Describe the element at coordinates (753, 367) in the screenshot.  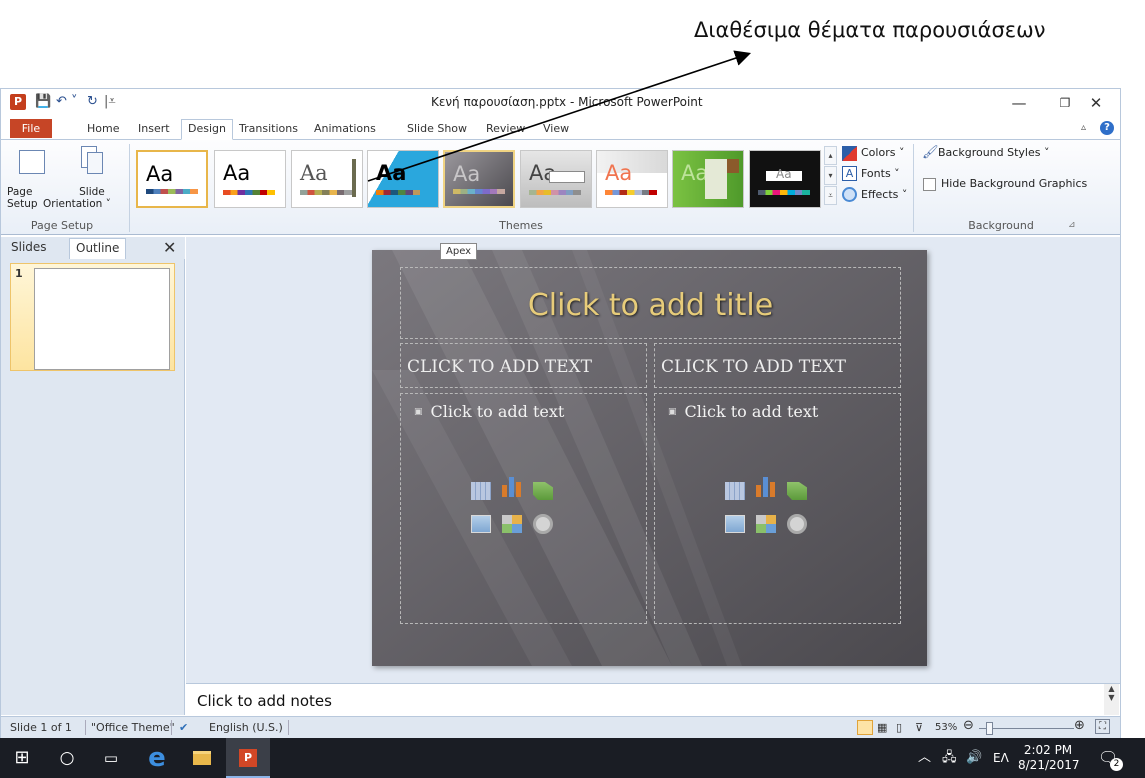
I see `right-header-text: CLICK TO ADD TEXT` at that location.